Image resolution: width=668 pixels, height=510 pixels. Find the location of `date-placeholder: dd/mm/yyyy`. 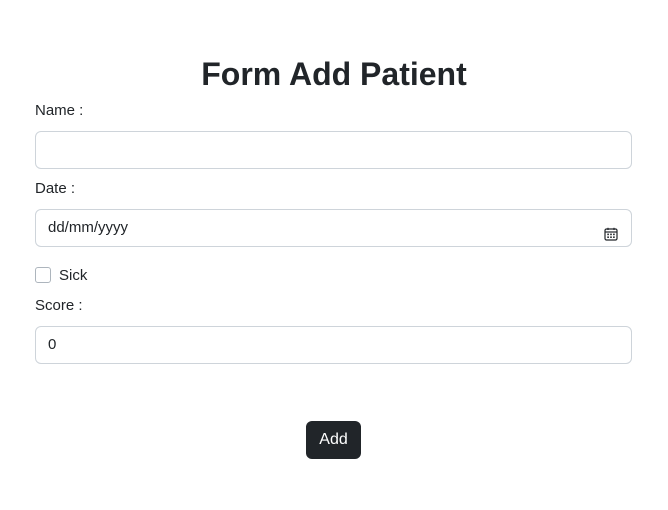

date-placeholder: dd/mm/yyyy is located at coordinates (88, 227).